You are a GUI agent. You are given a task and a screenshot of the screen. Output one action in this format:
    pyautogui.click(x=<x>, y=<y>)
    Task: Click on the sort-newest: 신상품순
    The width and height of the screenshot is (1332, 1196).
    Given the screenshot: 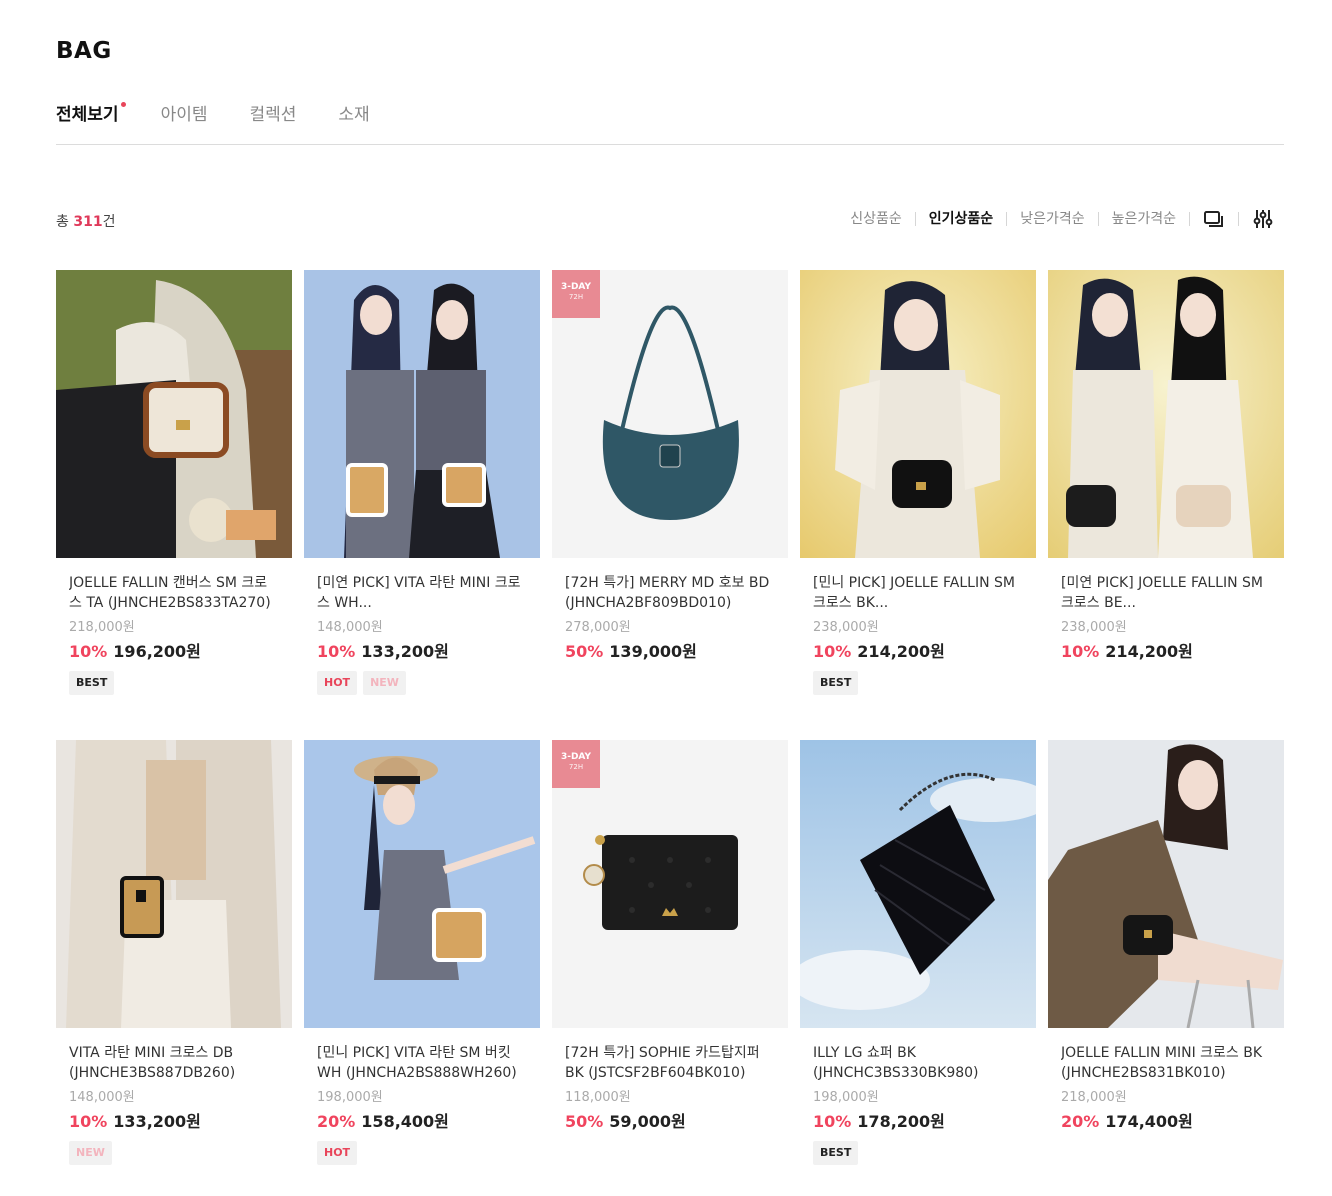 What is the action you would take?
    pyautogui.click(x=876, y=219)
    